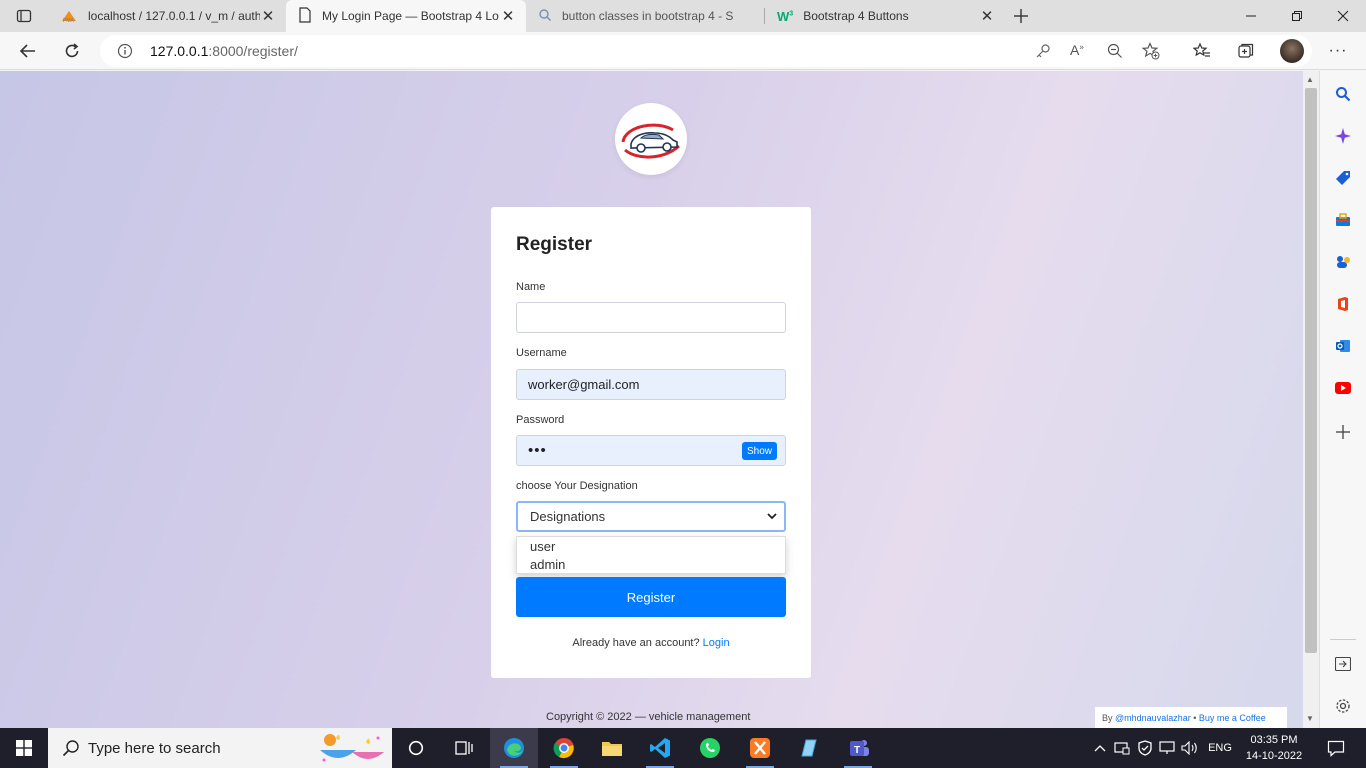  What do you see at coordinates (1122, 748) in the screenshot?
I see `network-icon` at bounding box center [1122, 748].